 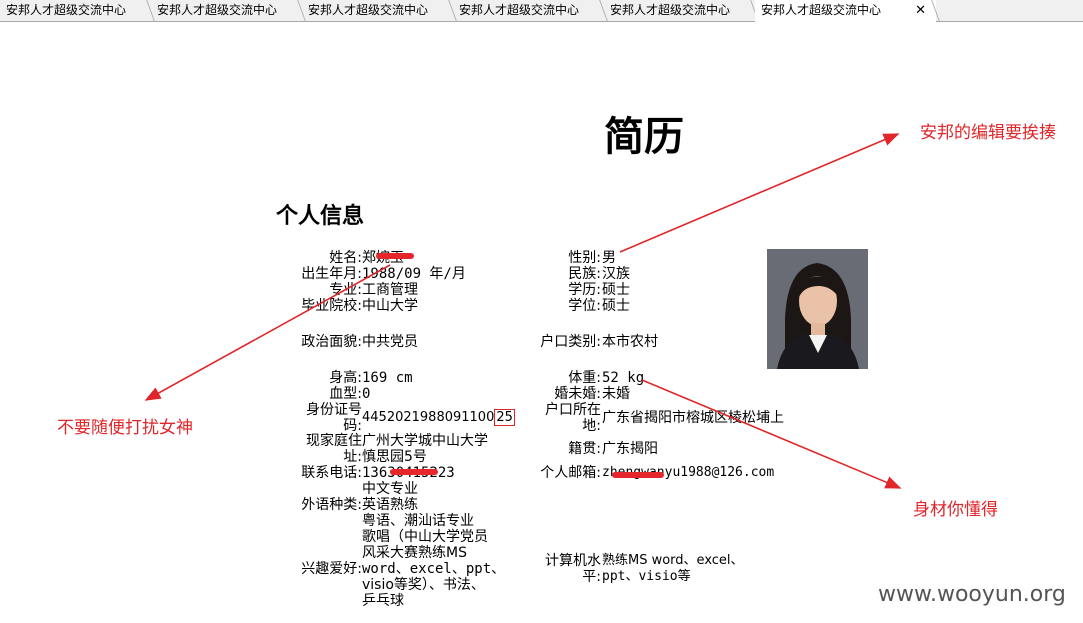 What do you see at coordinates (988, 133) in the screenshot?
I see `annotation-top-right: 安邦的编辑要挨揍` at bounding box center [988, 133].